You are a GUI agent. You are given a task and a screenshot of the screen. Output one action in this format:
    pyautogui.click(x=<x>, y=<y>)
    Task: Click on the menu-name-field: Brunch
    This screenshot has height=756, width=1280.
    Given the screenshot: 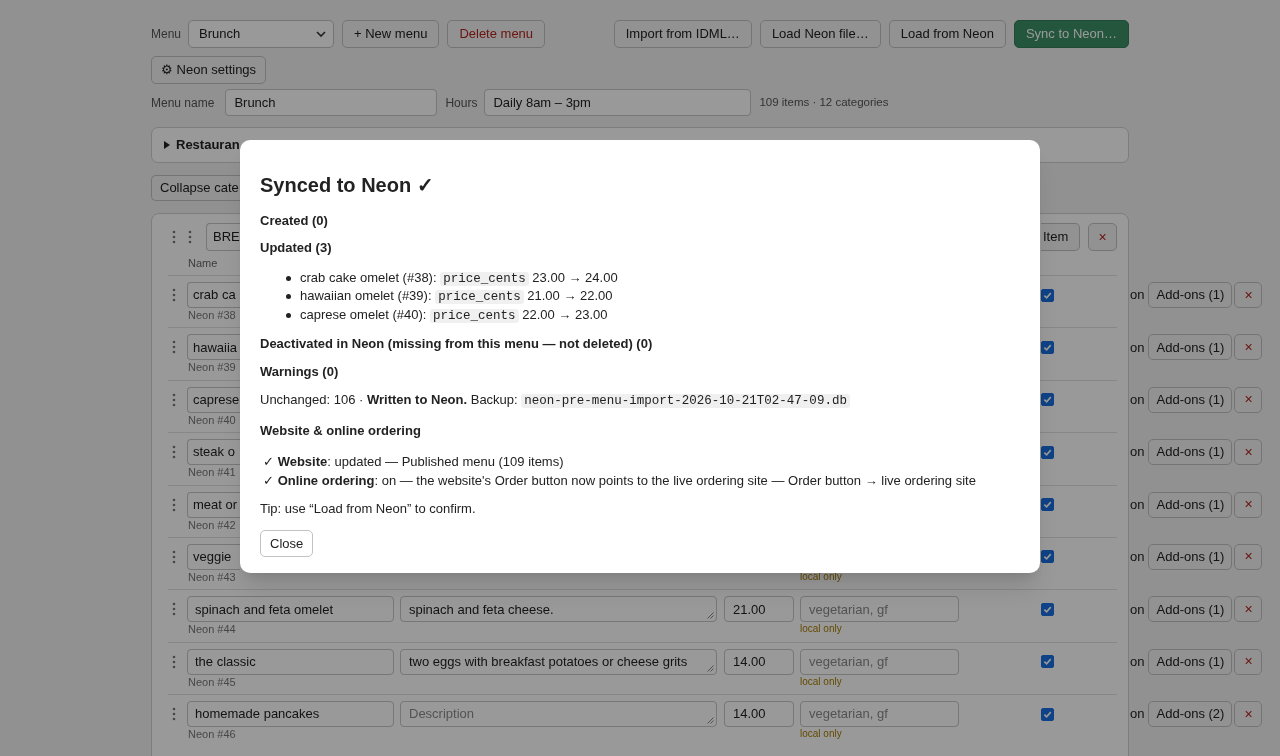 What is the action you would take?
    pyautogui.click(x=331, y=102)
    